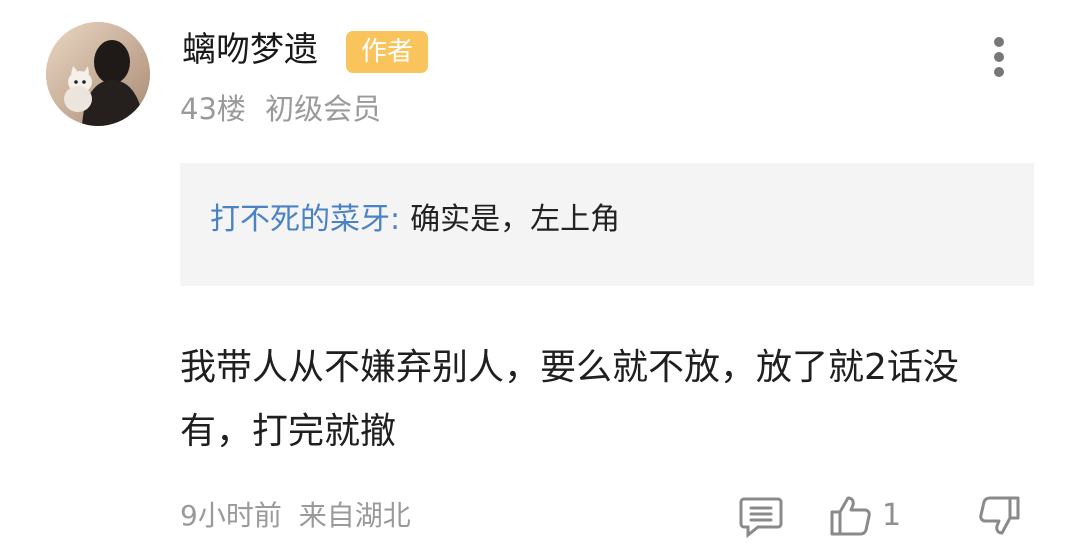 This screenshot has width=1080, height=547. What do you see at coordinates (323, 109) in the screenshot?
I see `member-level: 初级会员` at bounding box center [323, 109].